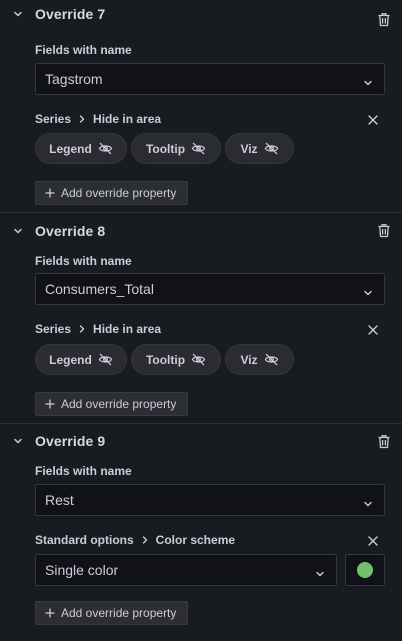 This screenshot has width=402, height=641. Describe the element at coordinates (195, 540) in the screenshot. I see `property-name: Color scheme` at that location.